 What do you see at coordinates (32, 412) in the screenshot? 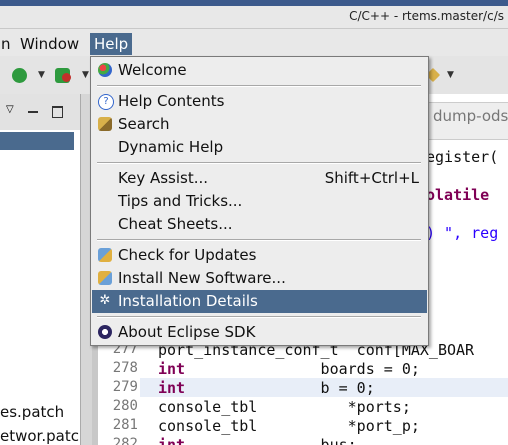
I see `tree-item: es.patch` at bounding box center [32, 412].